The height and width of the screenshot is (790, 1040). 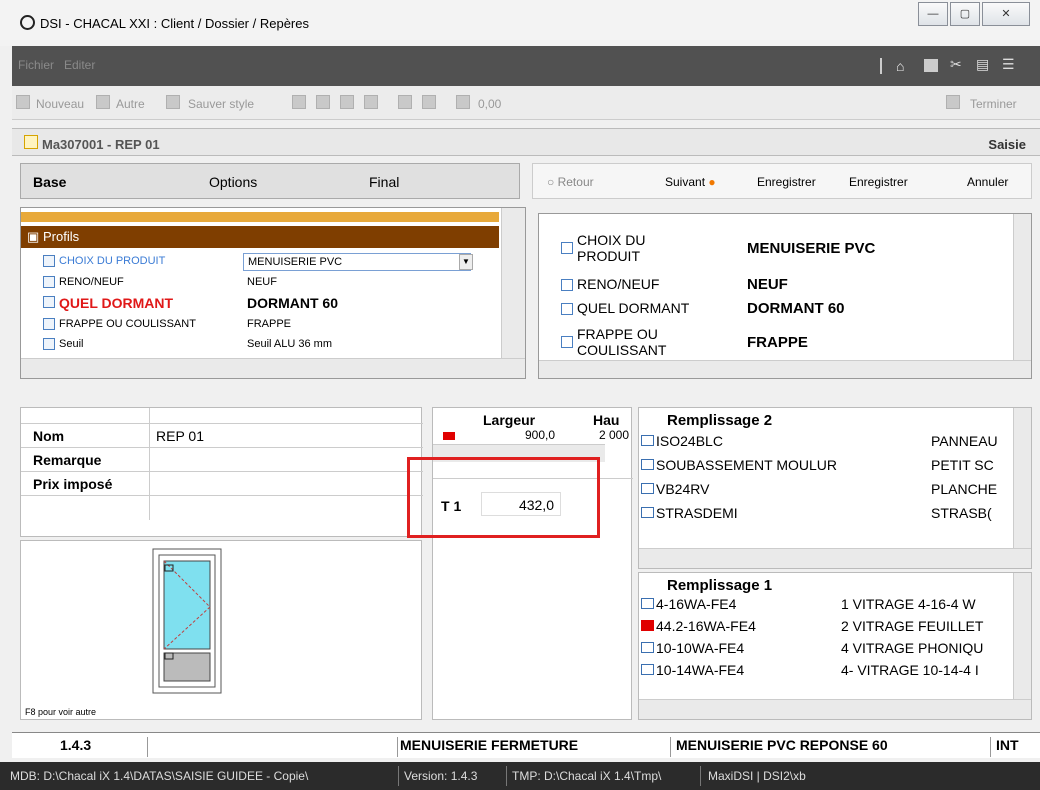 What do you see at coordinates (786, 182) in the screenshot?
I see `save-button: Enregistrer` at bounding box center [786, 182].